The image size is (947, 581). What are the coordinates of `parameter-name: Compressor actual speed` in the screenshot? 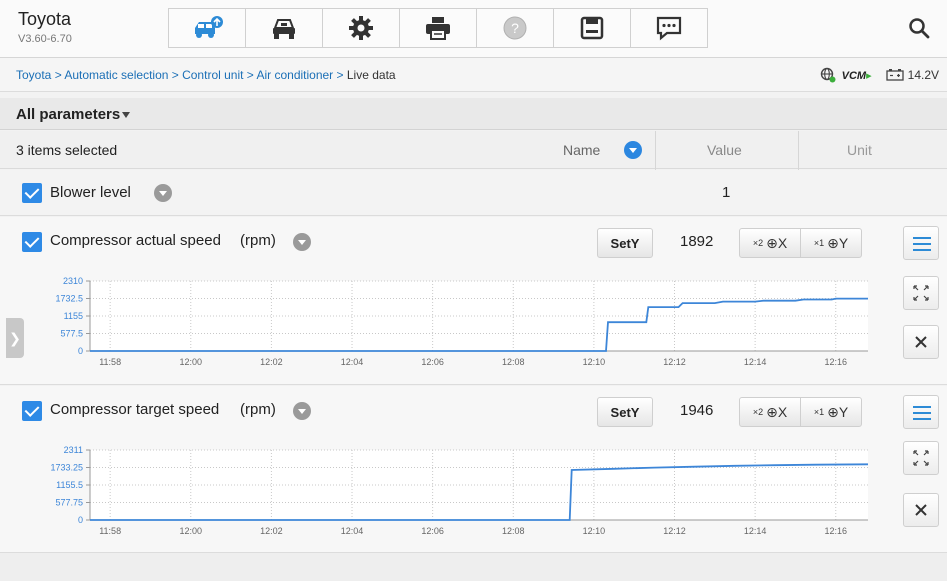 It's located at (135, 240).